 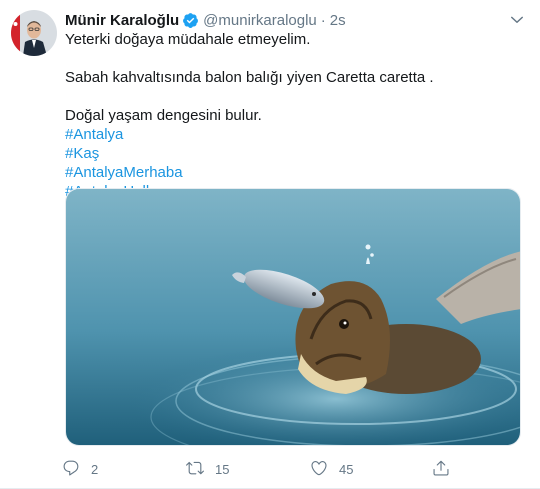 I want to click on reply-count: 2, so click(x=95, y=469).